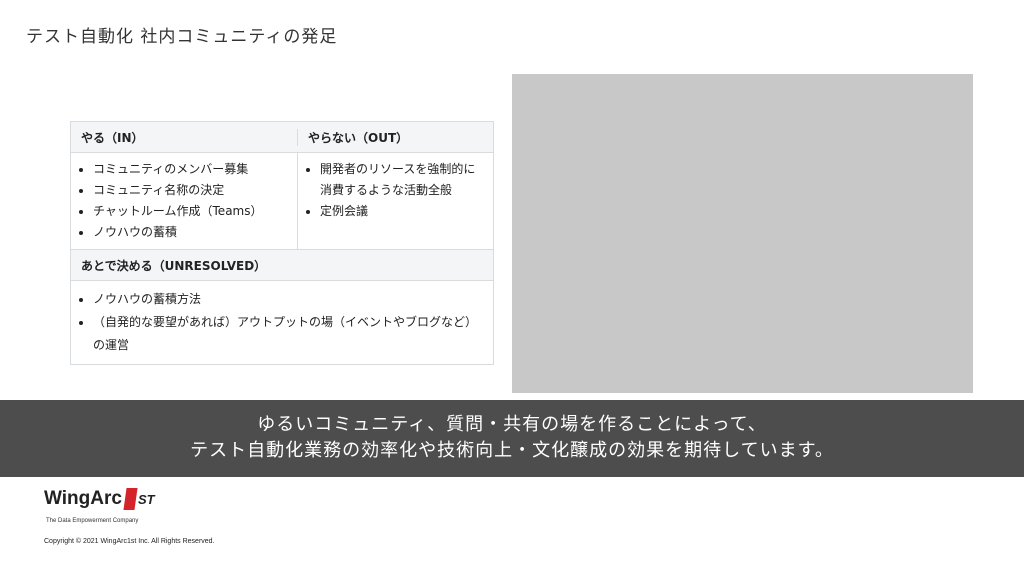 The width and height of the screenshot is (1024, 576). I want to click on table-header-row: やる（IN） やらない（OUT）, so click(282, 137).